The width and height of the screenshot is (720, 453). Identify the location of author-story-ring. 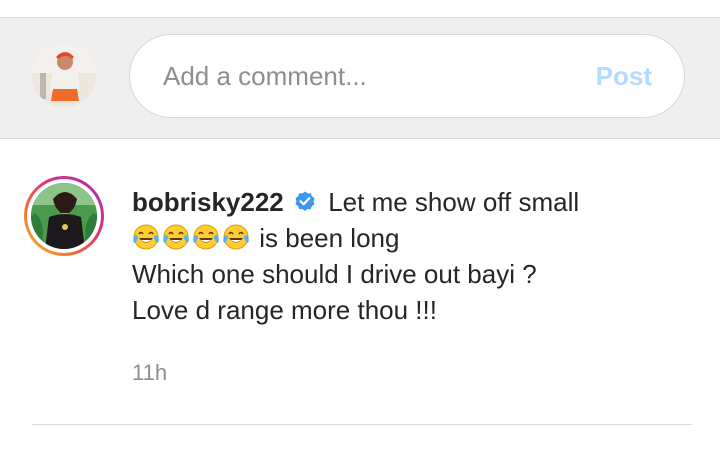
(64, 216).